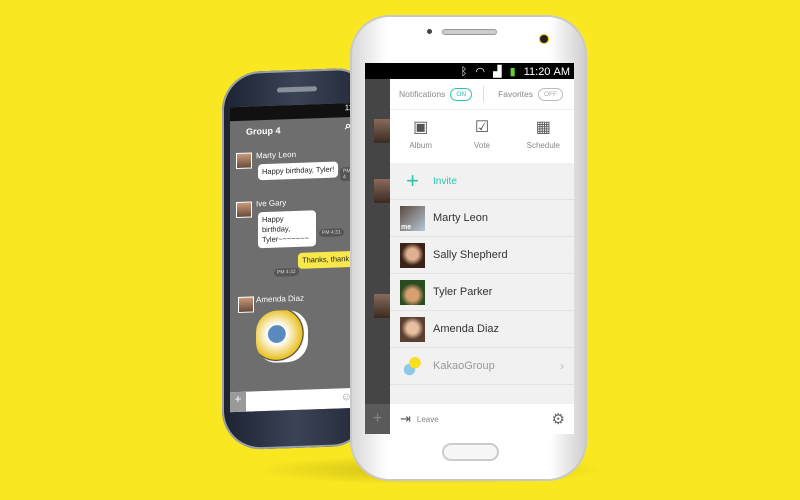 The height and width of the screenshot is (500, 800). What do you see at coordinates (544, 39) in the screenshot?
I see `front-camera` at bounding box center [544, 39].